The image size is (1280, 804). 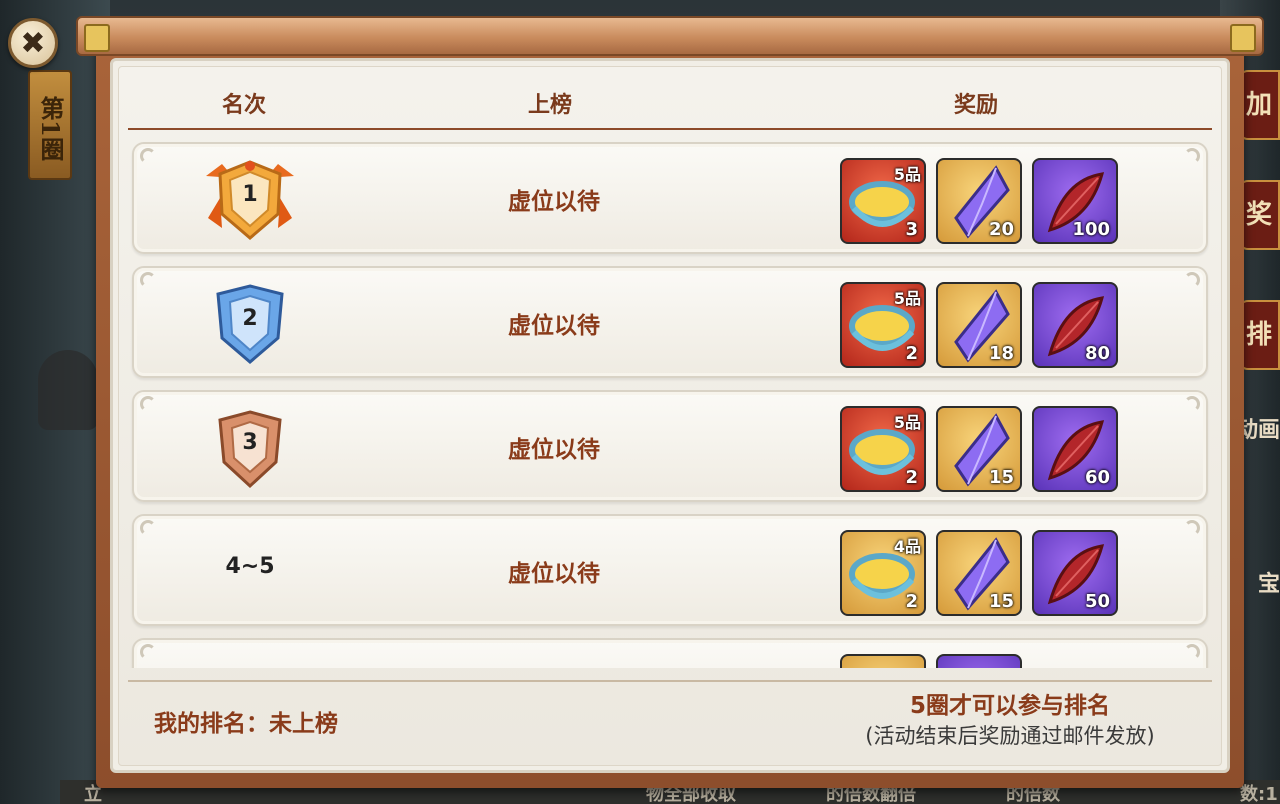 I want to click on reward-count: 18, so click(x=1001, y=353).